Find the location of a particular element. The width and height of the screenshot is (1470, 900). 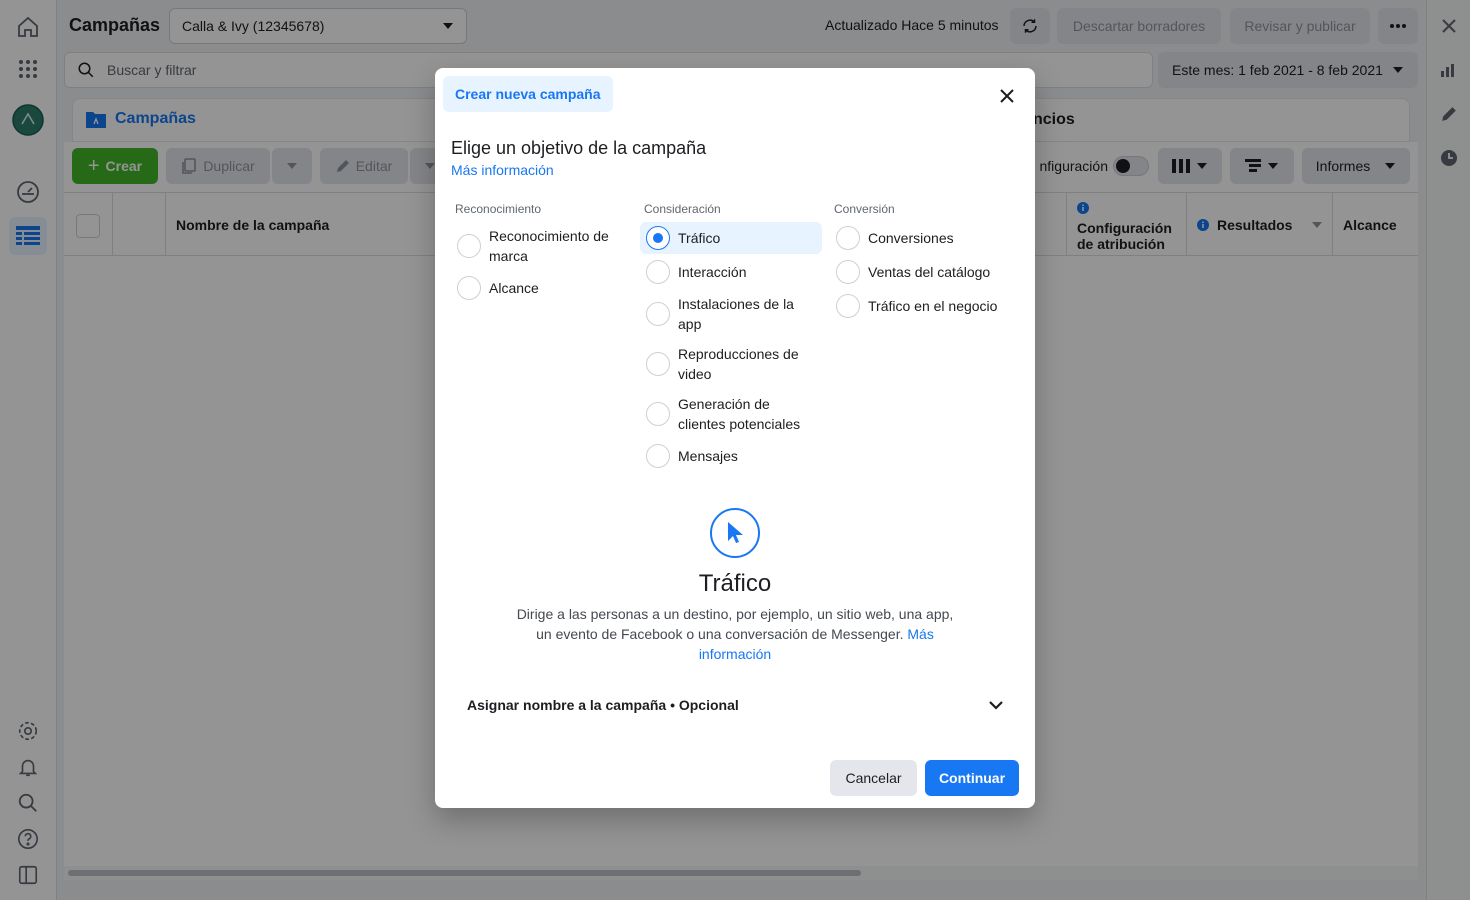

objective-title: Tráfico is located at coordinates (735, 583).